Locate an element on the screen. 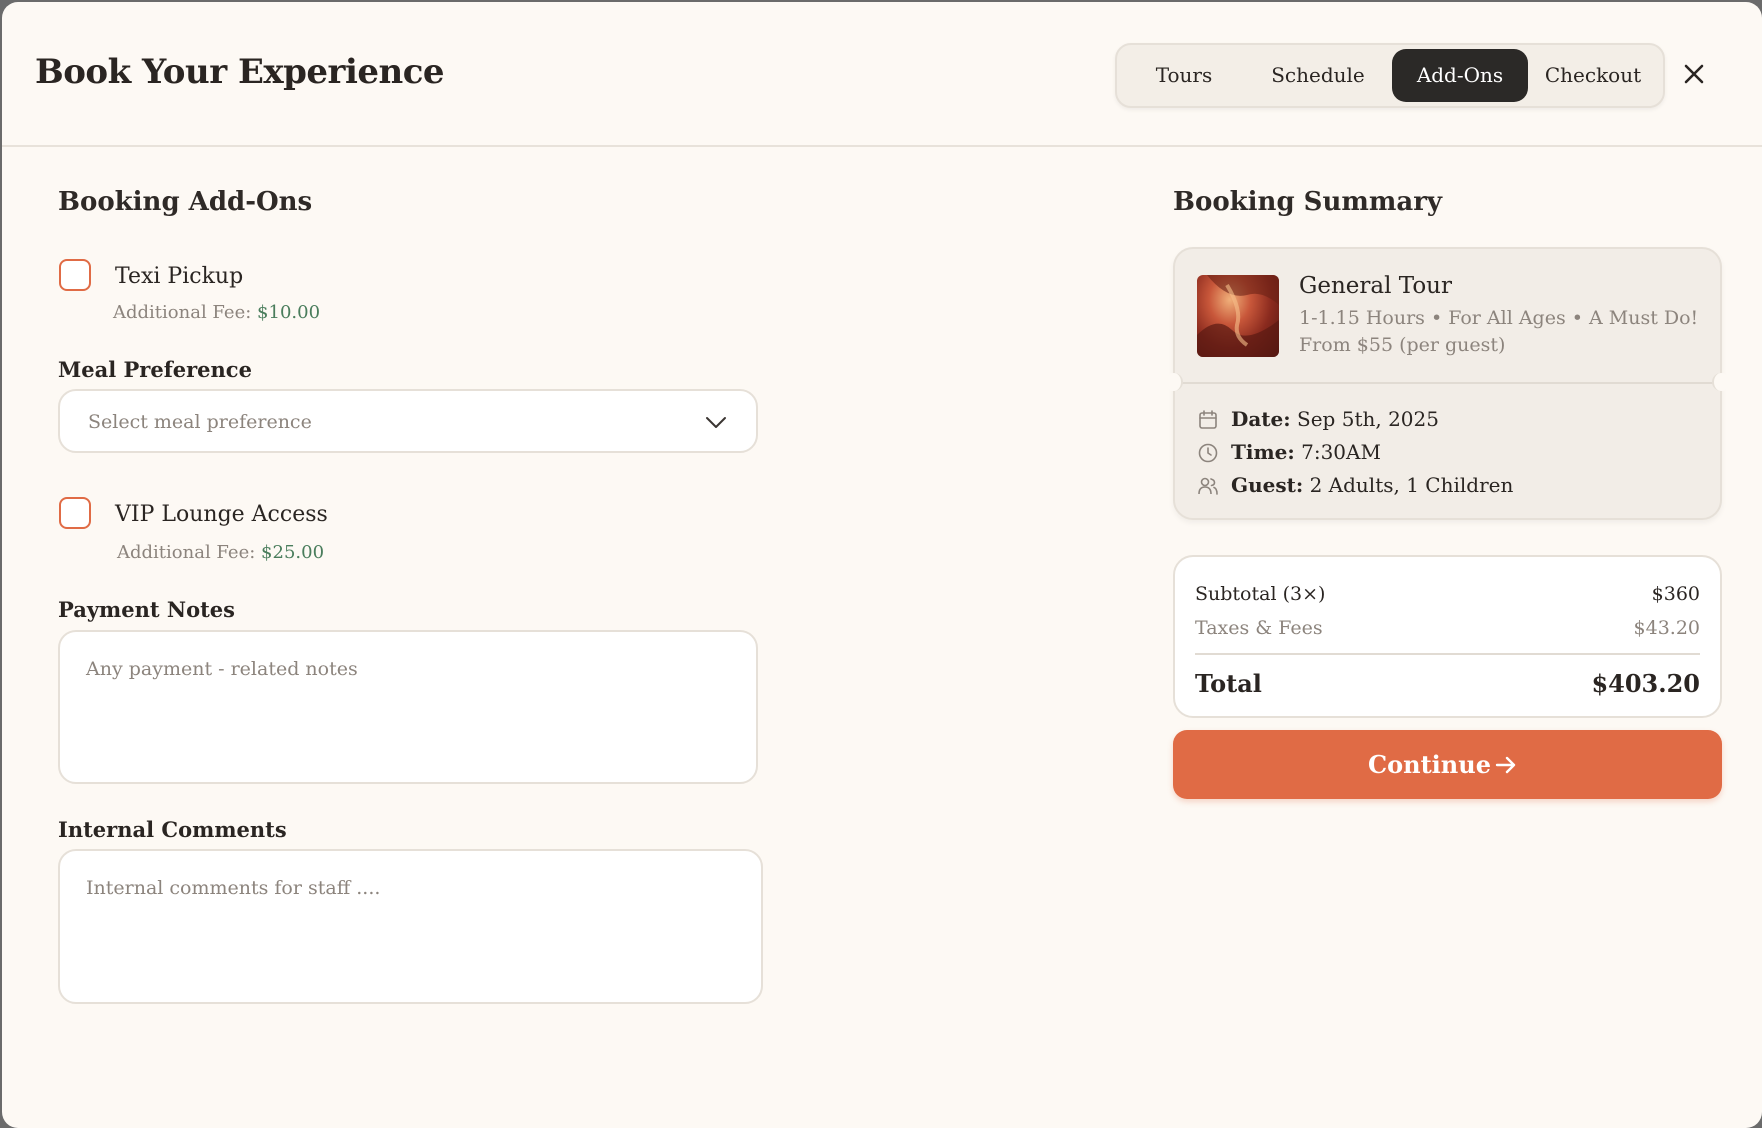 Image resolution: width=1762 pixels, height=1128 pixels. step-tabs: Tours Schedule Add-Ons Checkout is located at coordinates (1390, 75).